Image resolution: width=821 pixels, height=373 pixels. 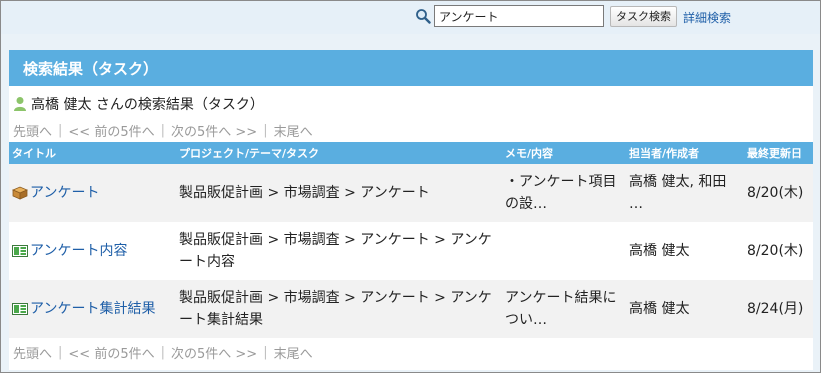 What do you see at coordinates (707, 17) in the screenshot?
I see `advanced-search-link: 詳細検索` at bounding box center [707, 17].